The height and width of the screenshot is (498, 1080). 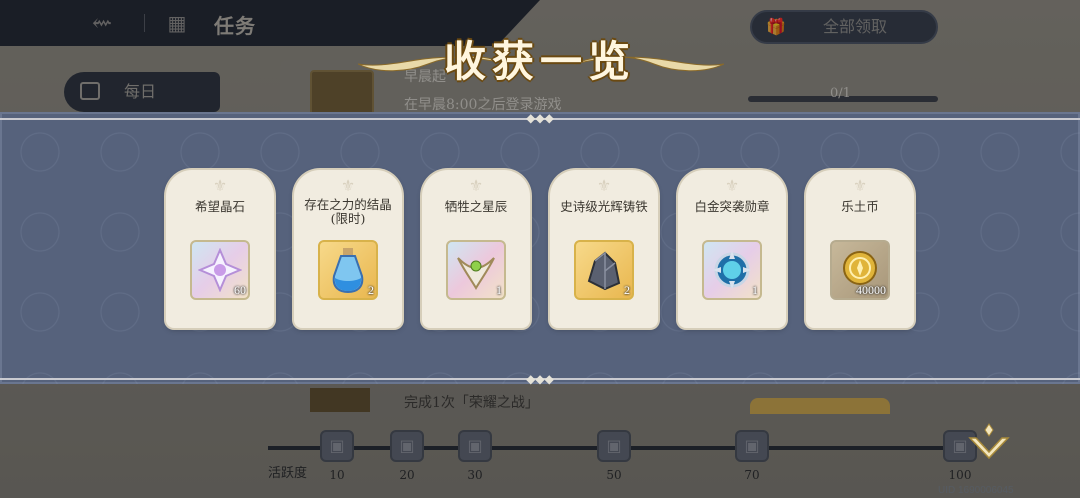 What do you see at coordinates (348, 211) in the screenshot?
I see `reward-name: 存在之力的结晶 (限时)` at bounding box center [348, 211].